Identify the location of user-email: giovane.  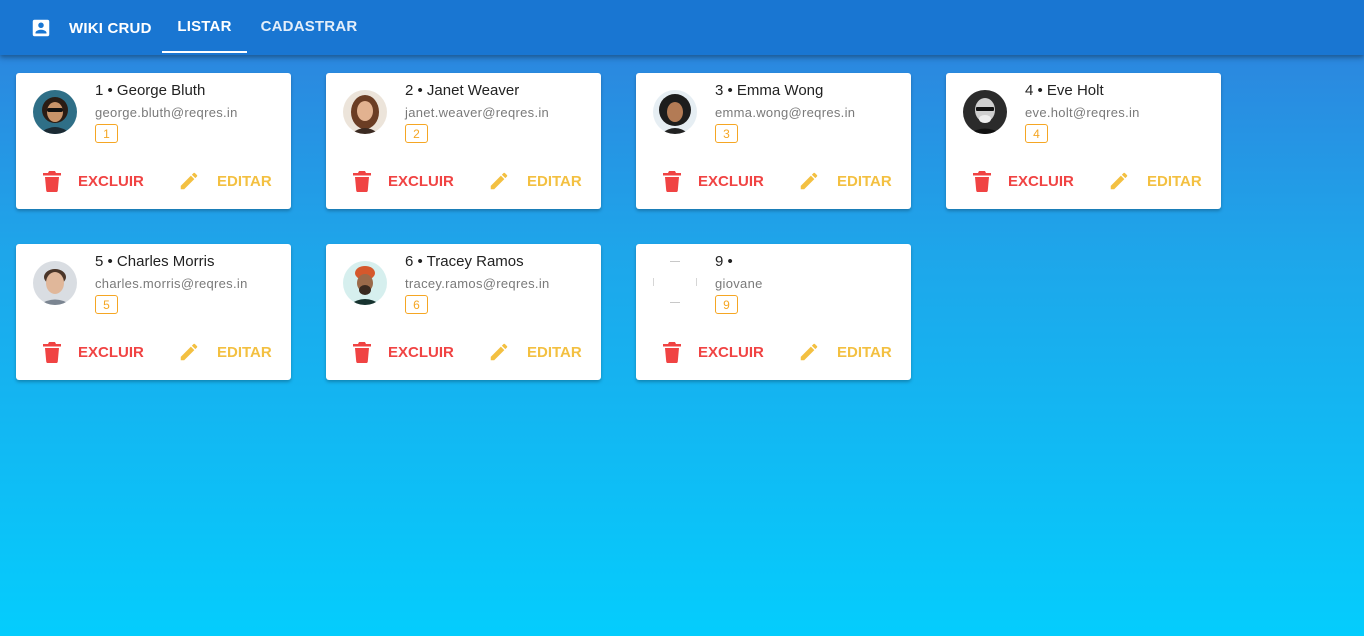
(739, 283).